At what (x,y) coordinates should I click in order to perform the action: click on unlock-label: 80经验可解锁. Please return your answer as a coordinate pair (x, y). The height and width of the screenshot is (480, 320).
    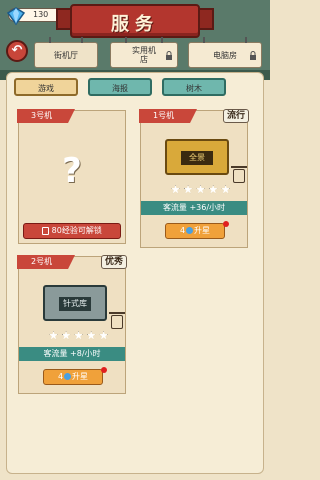
    Looking at the image, I should click on (76, 230).